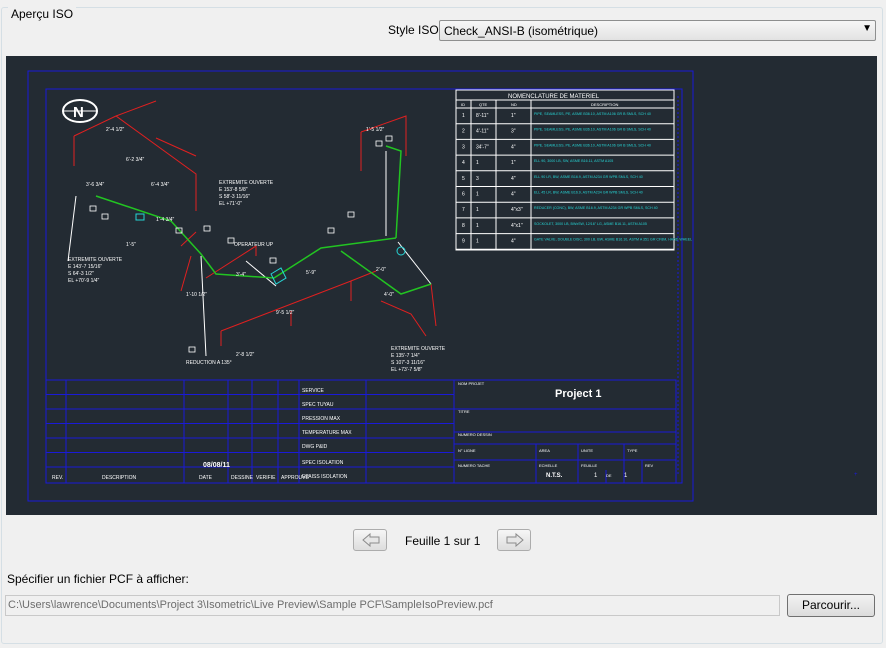  What do you see at coordinates (587, 450) in the screenshot?
I see `label-unite: UNITE` at bounding box center [587, 450].